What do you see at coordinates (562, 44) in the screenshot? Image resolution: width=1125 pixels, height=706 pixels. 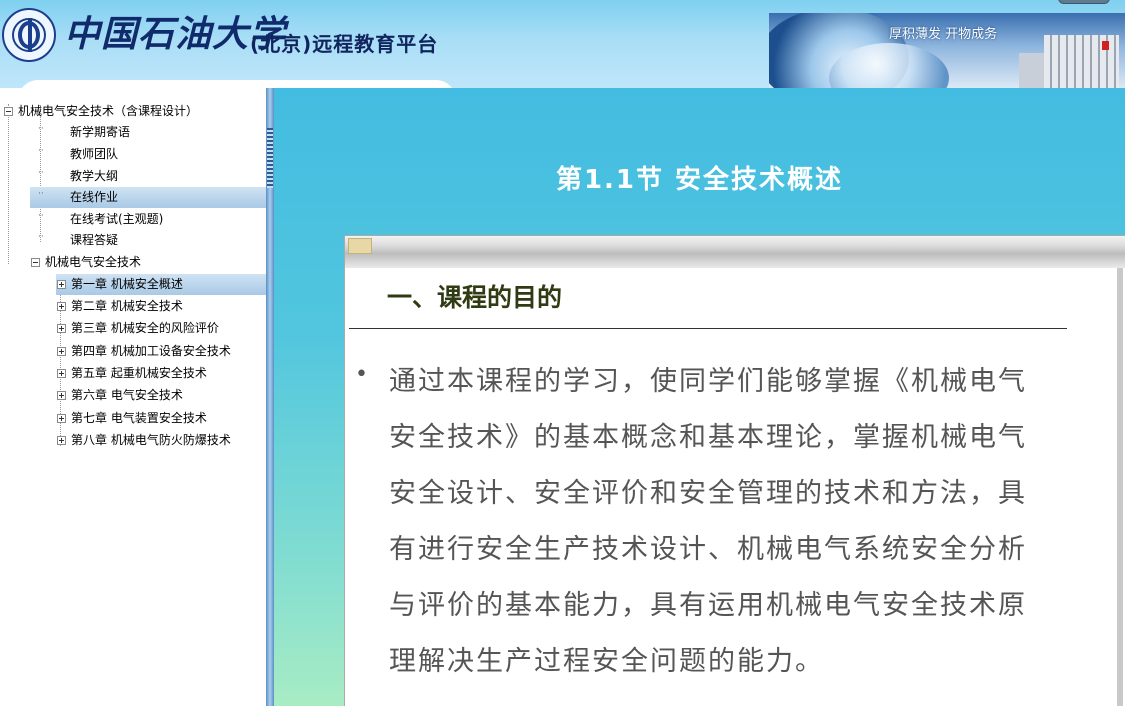 I see `site-header: 中国石油大学 (北京)远程教育平台 厚积薄发 开物成务` at bounding box center [562, 44].